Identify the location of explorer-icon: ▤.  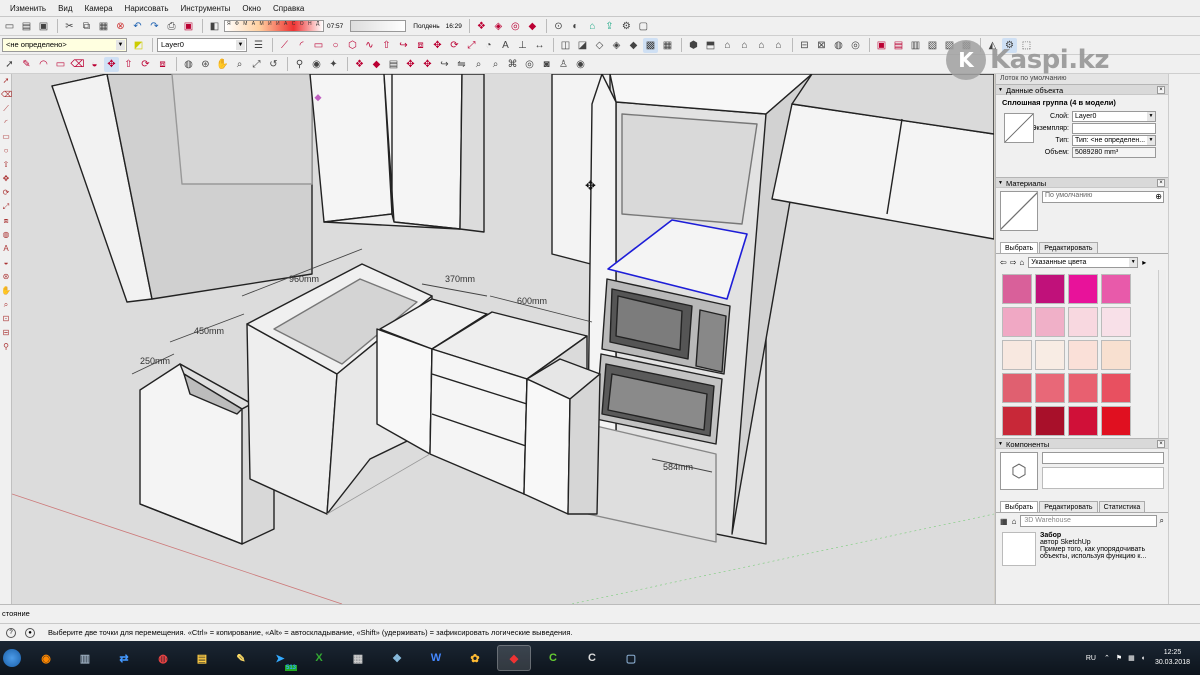
(202, 658).